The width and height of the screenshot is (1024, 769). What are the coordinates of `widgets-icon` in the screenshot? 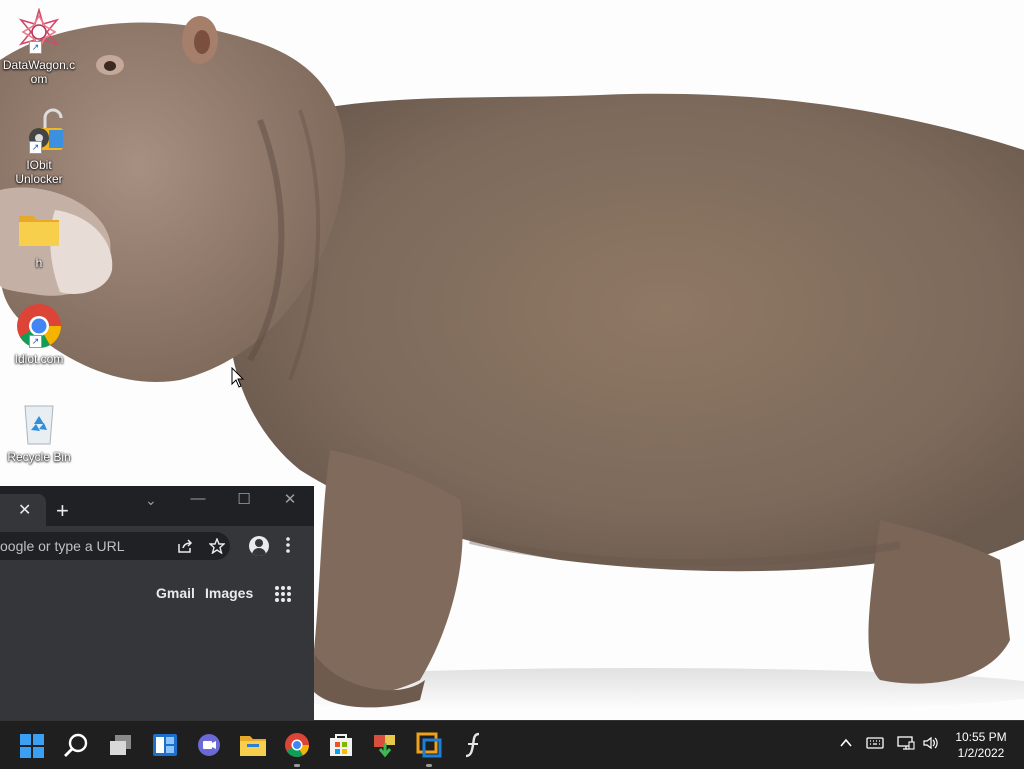 It's located at (165, 745).